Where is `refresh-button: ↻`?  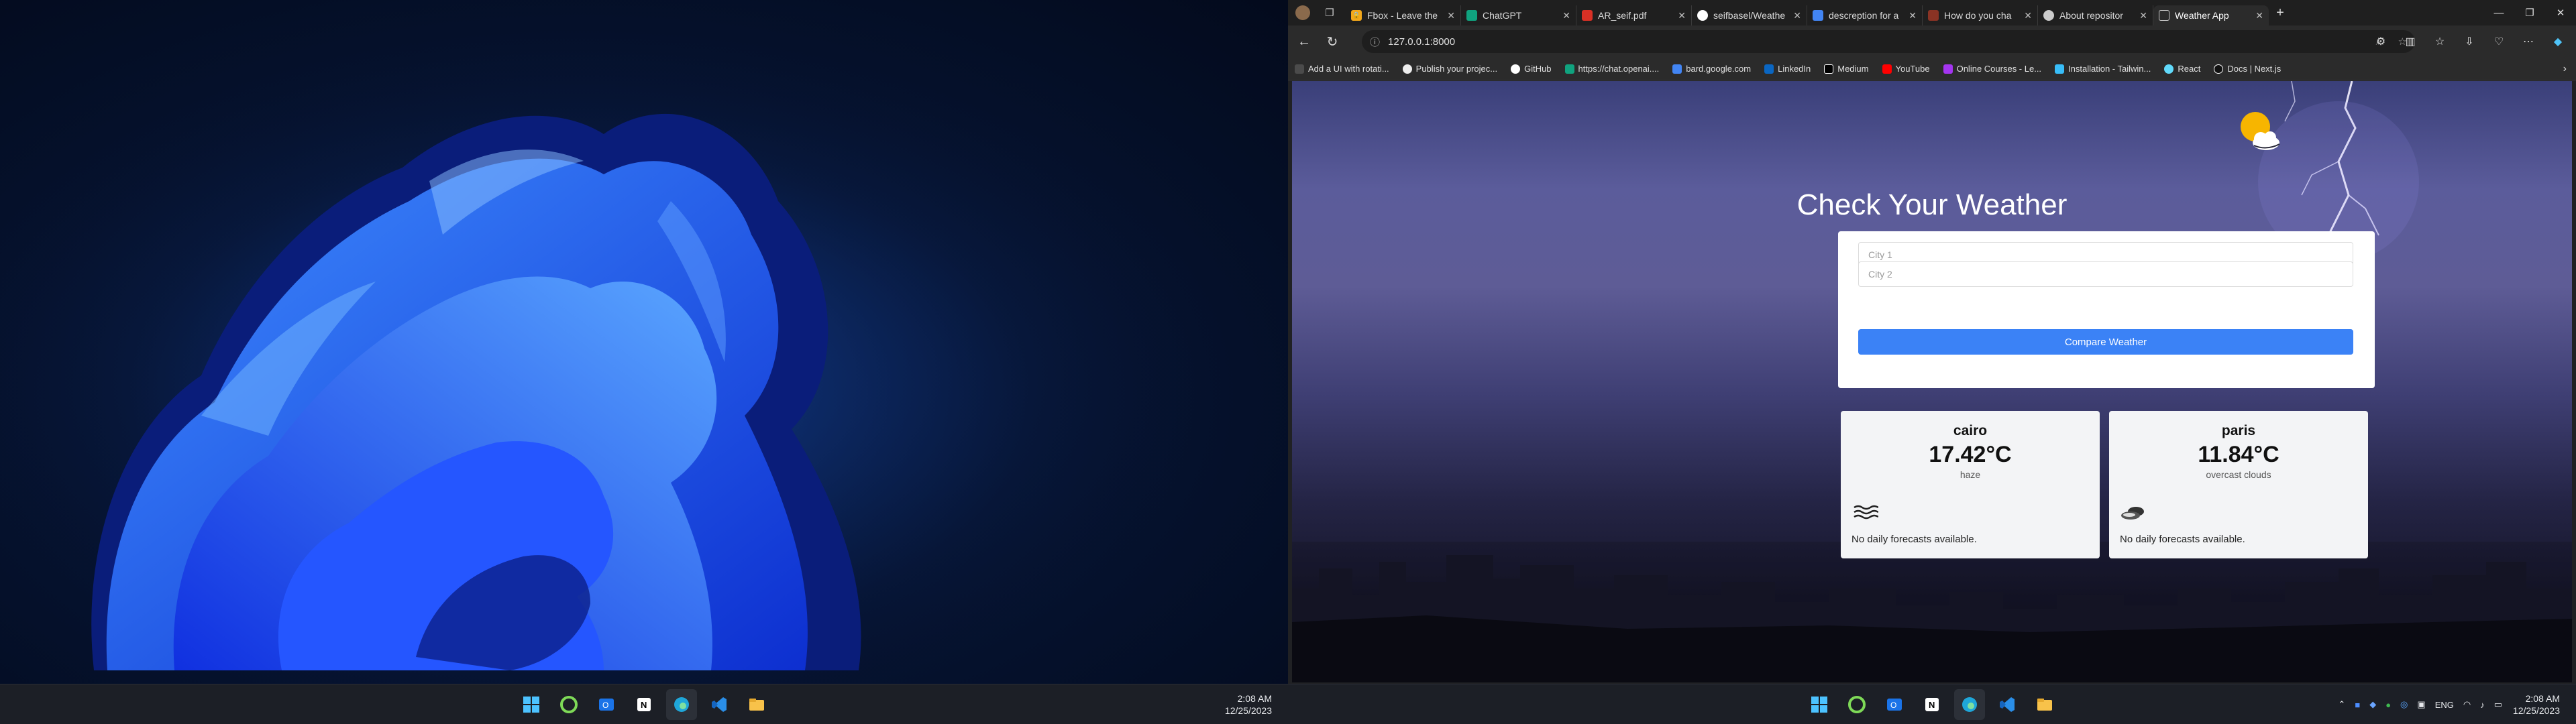
refresh-button: ↻ is located at coordinates (1332, 41).